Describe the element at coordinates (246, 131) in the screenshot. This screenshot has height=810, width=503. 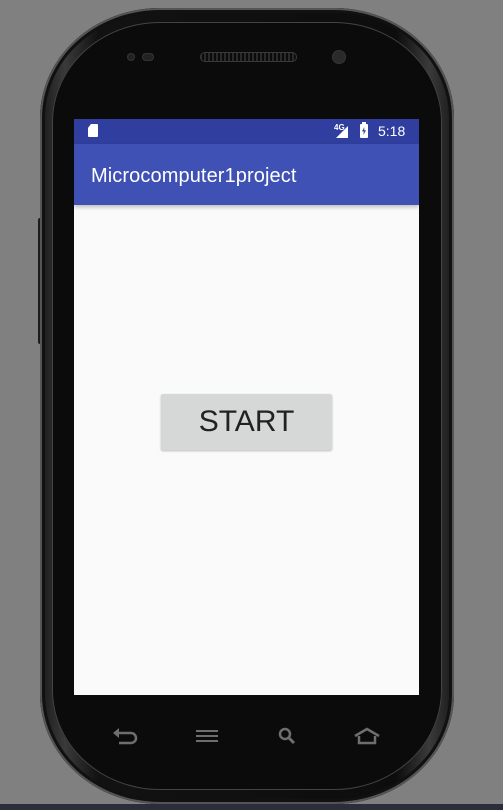
I see `status-bar: 4G 5:18` at that location.